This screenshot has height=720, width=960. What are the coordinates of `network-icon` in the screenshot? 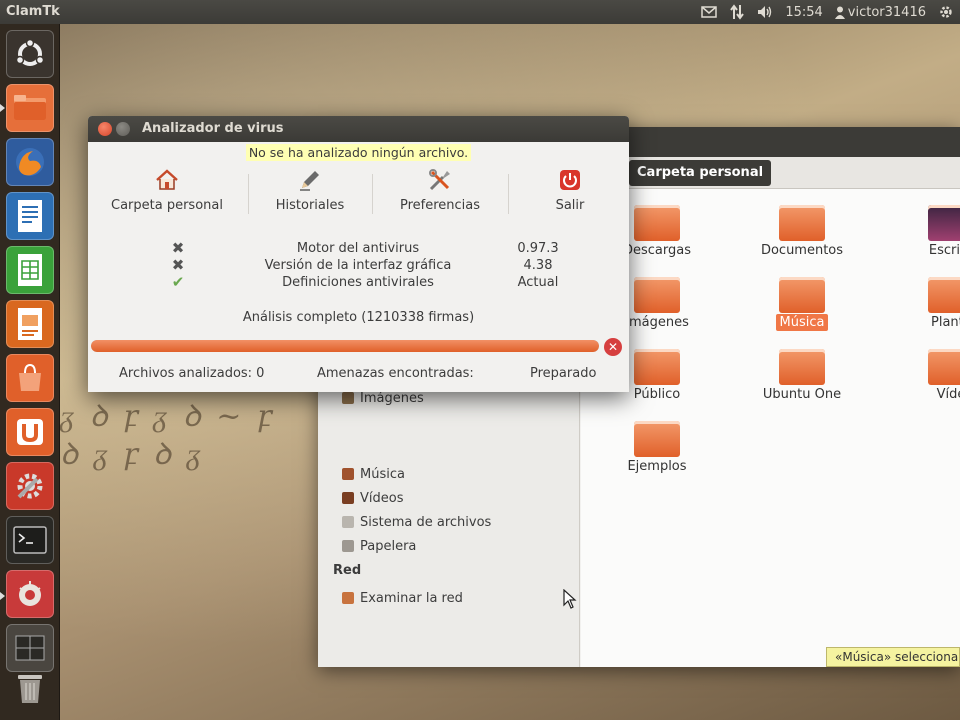 It's located at (737, 12).